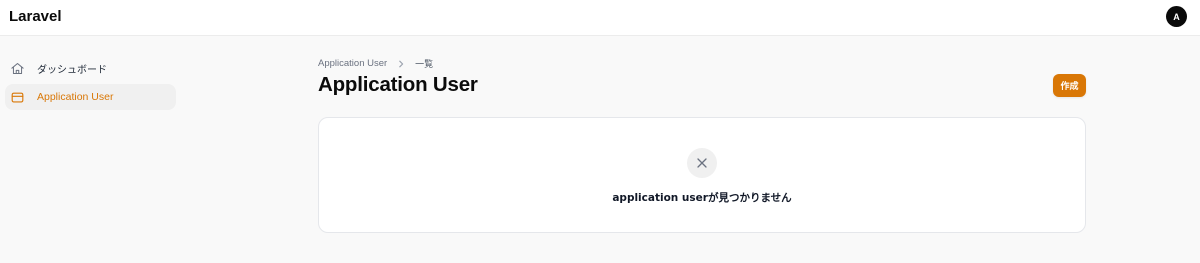 This screenshot has width=1200, height=263. I want to click on sidebar-item-label: ダッシュボード, so click(72, 70).